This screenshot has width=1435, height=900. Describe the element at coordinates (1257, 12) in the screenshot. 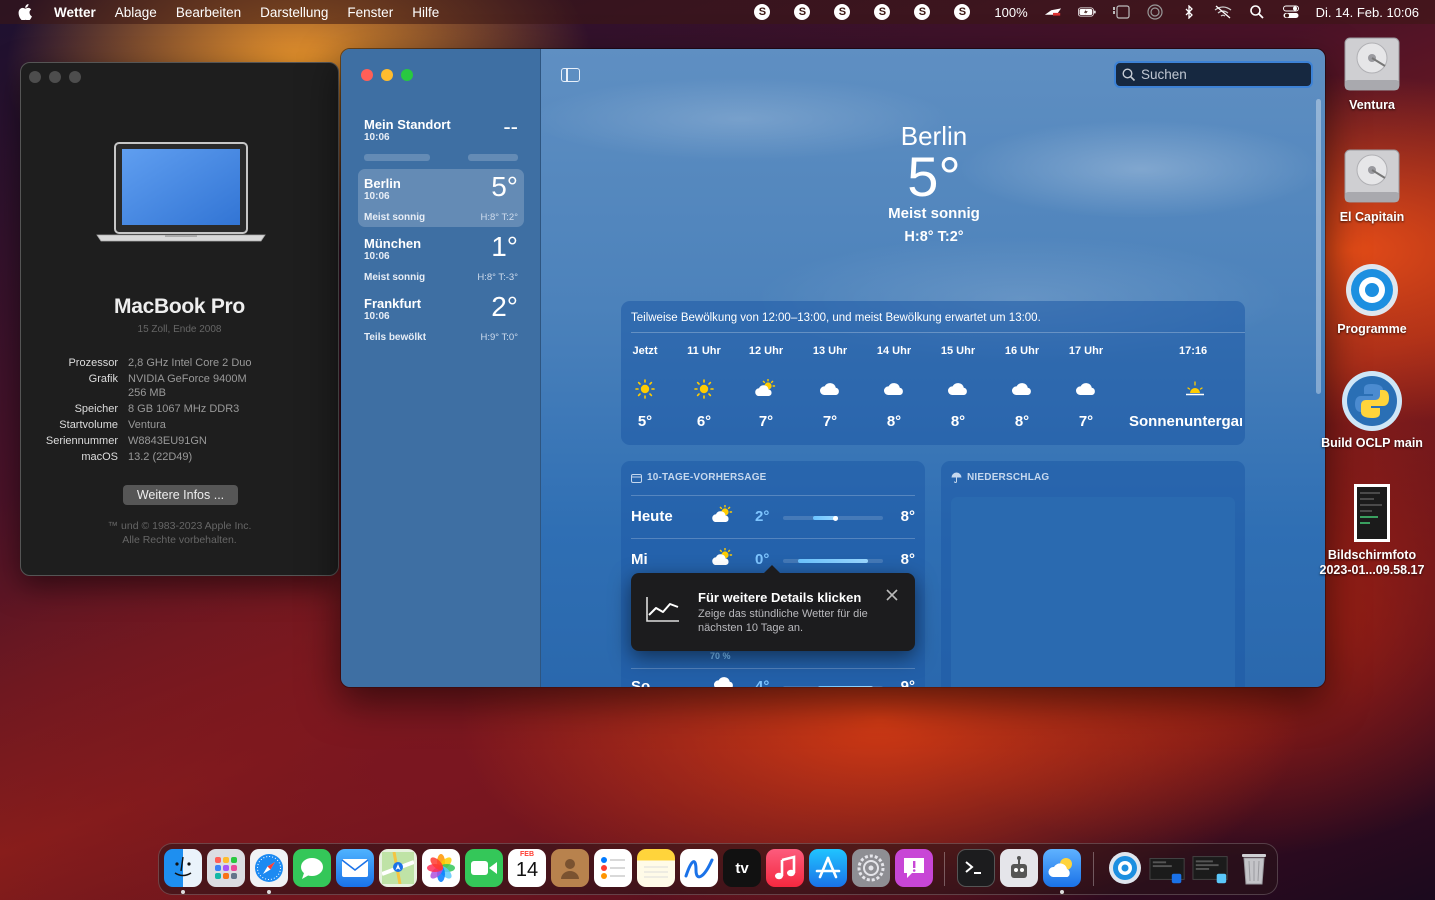

I see `search-icon` at that location.